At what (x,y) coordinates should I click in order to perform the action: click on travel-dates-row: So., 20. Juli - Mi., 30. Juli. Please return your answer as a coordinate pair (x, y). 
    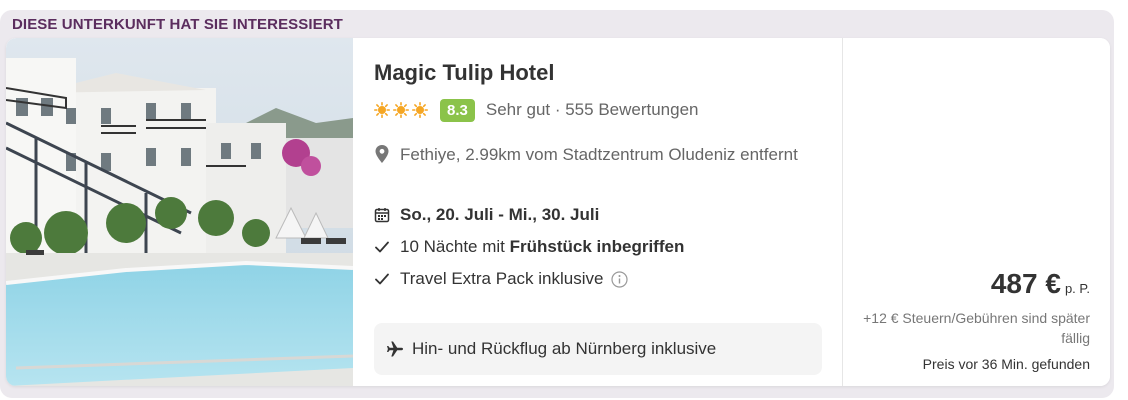
    Looking at the image, I should click on (486, 215).